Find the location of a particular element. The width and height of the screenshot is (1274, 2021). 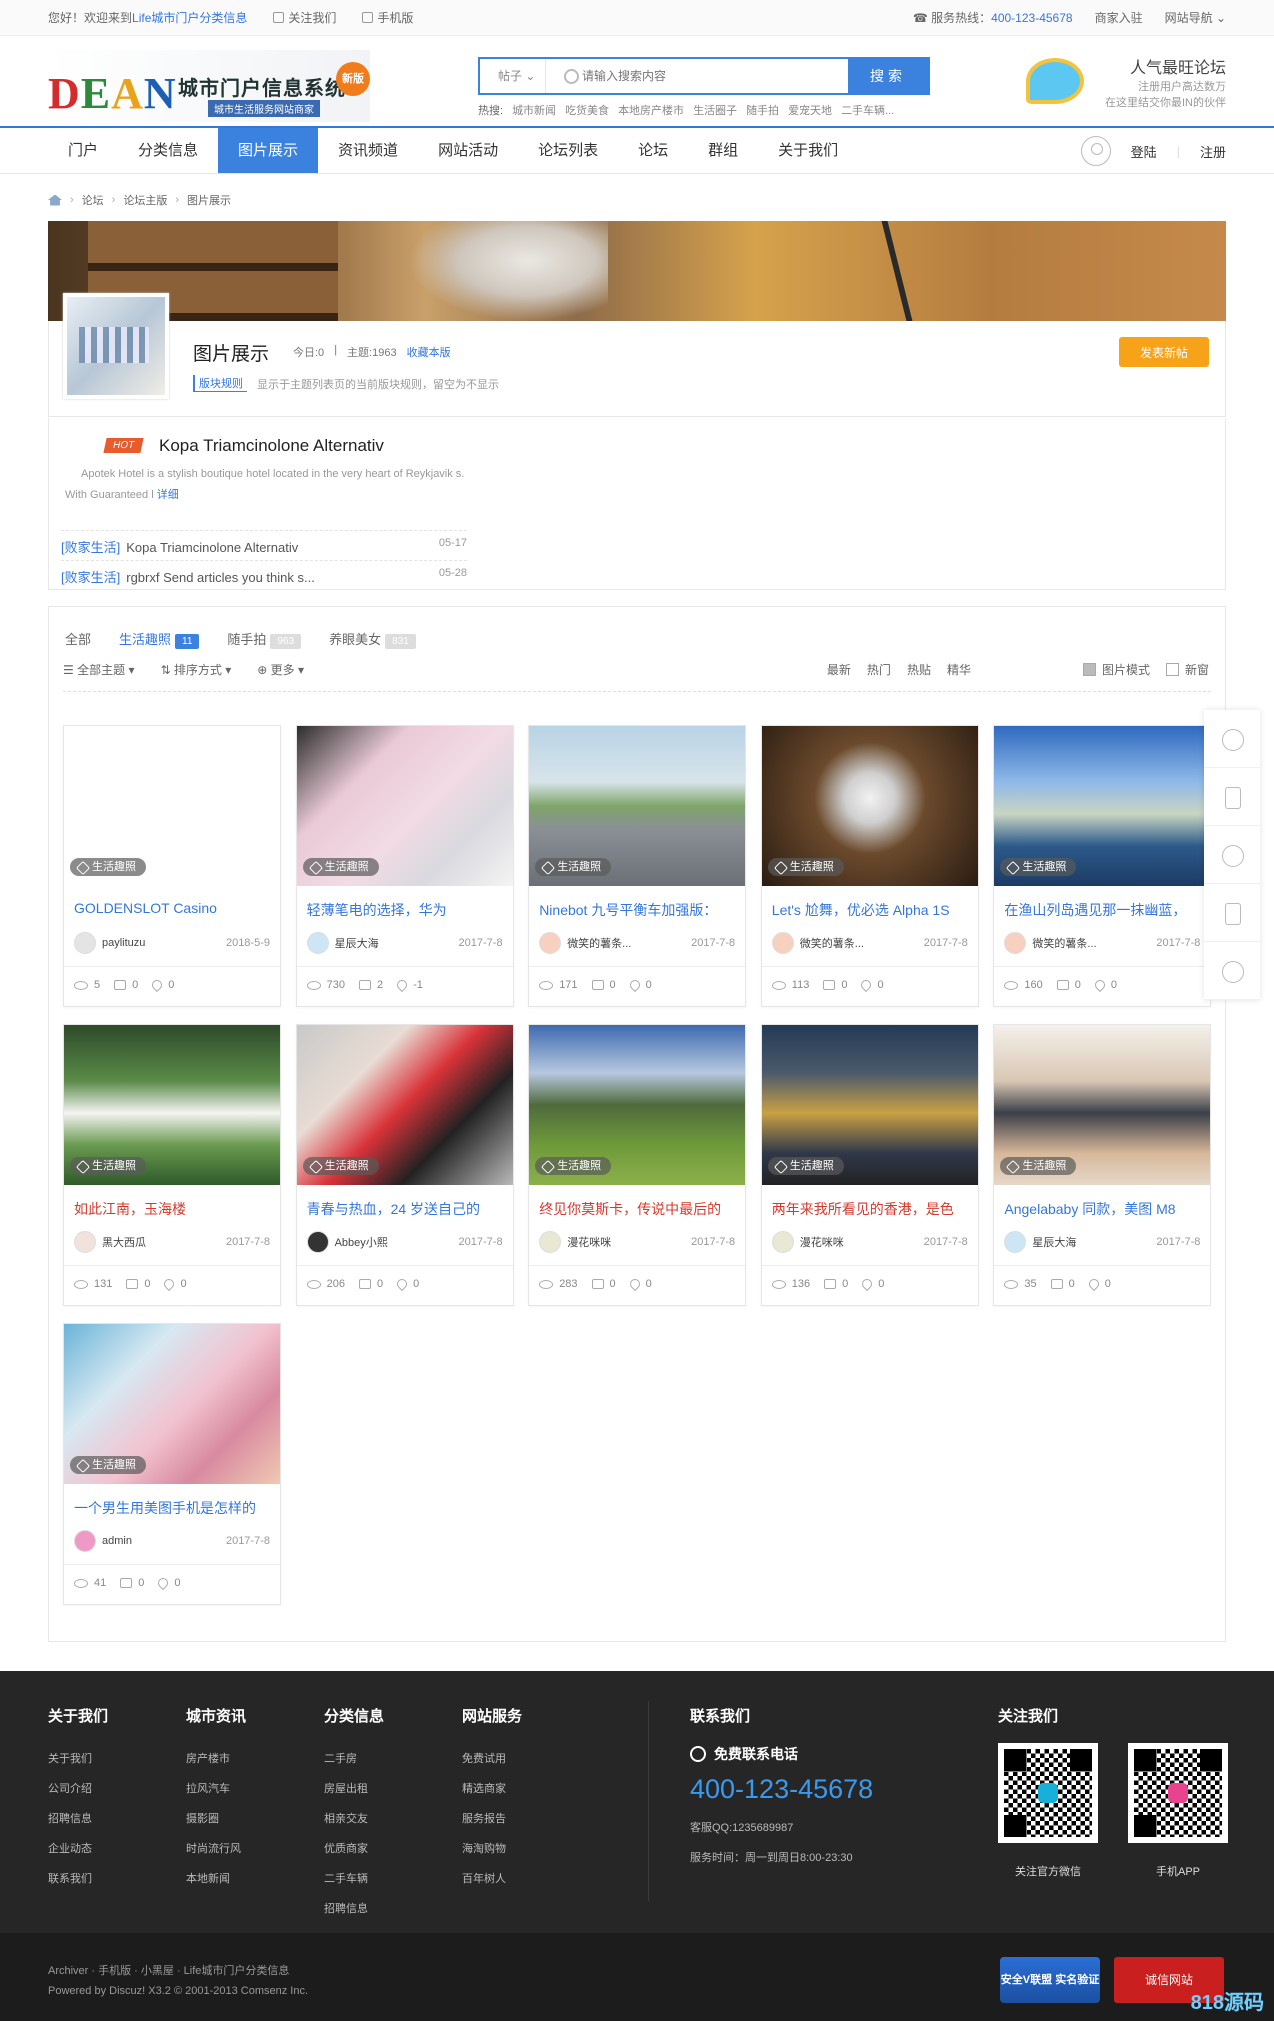

post-card: 生活趣照 轻薄笔电的选择，华为 星辰大海 2017-7-8 730 2 -1 is located at coordinates (404, 866).